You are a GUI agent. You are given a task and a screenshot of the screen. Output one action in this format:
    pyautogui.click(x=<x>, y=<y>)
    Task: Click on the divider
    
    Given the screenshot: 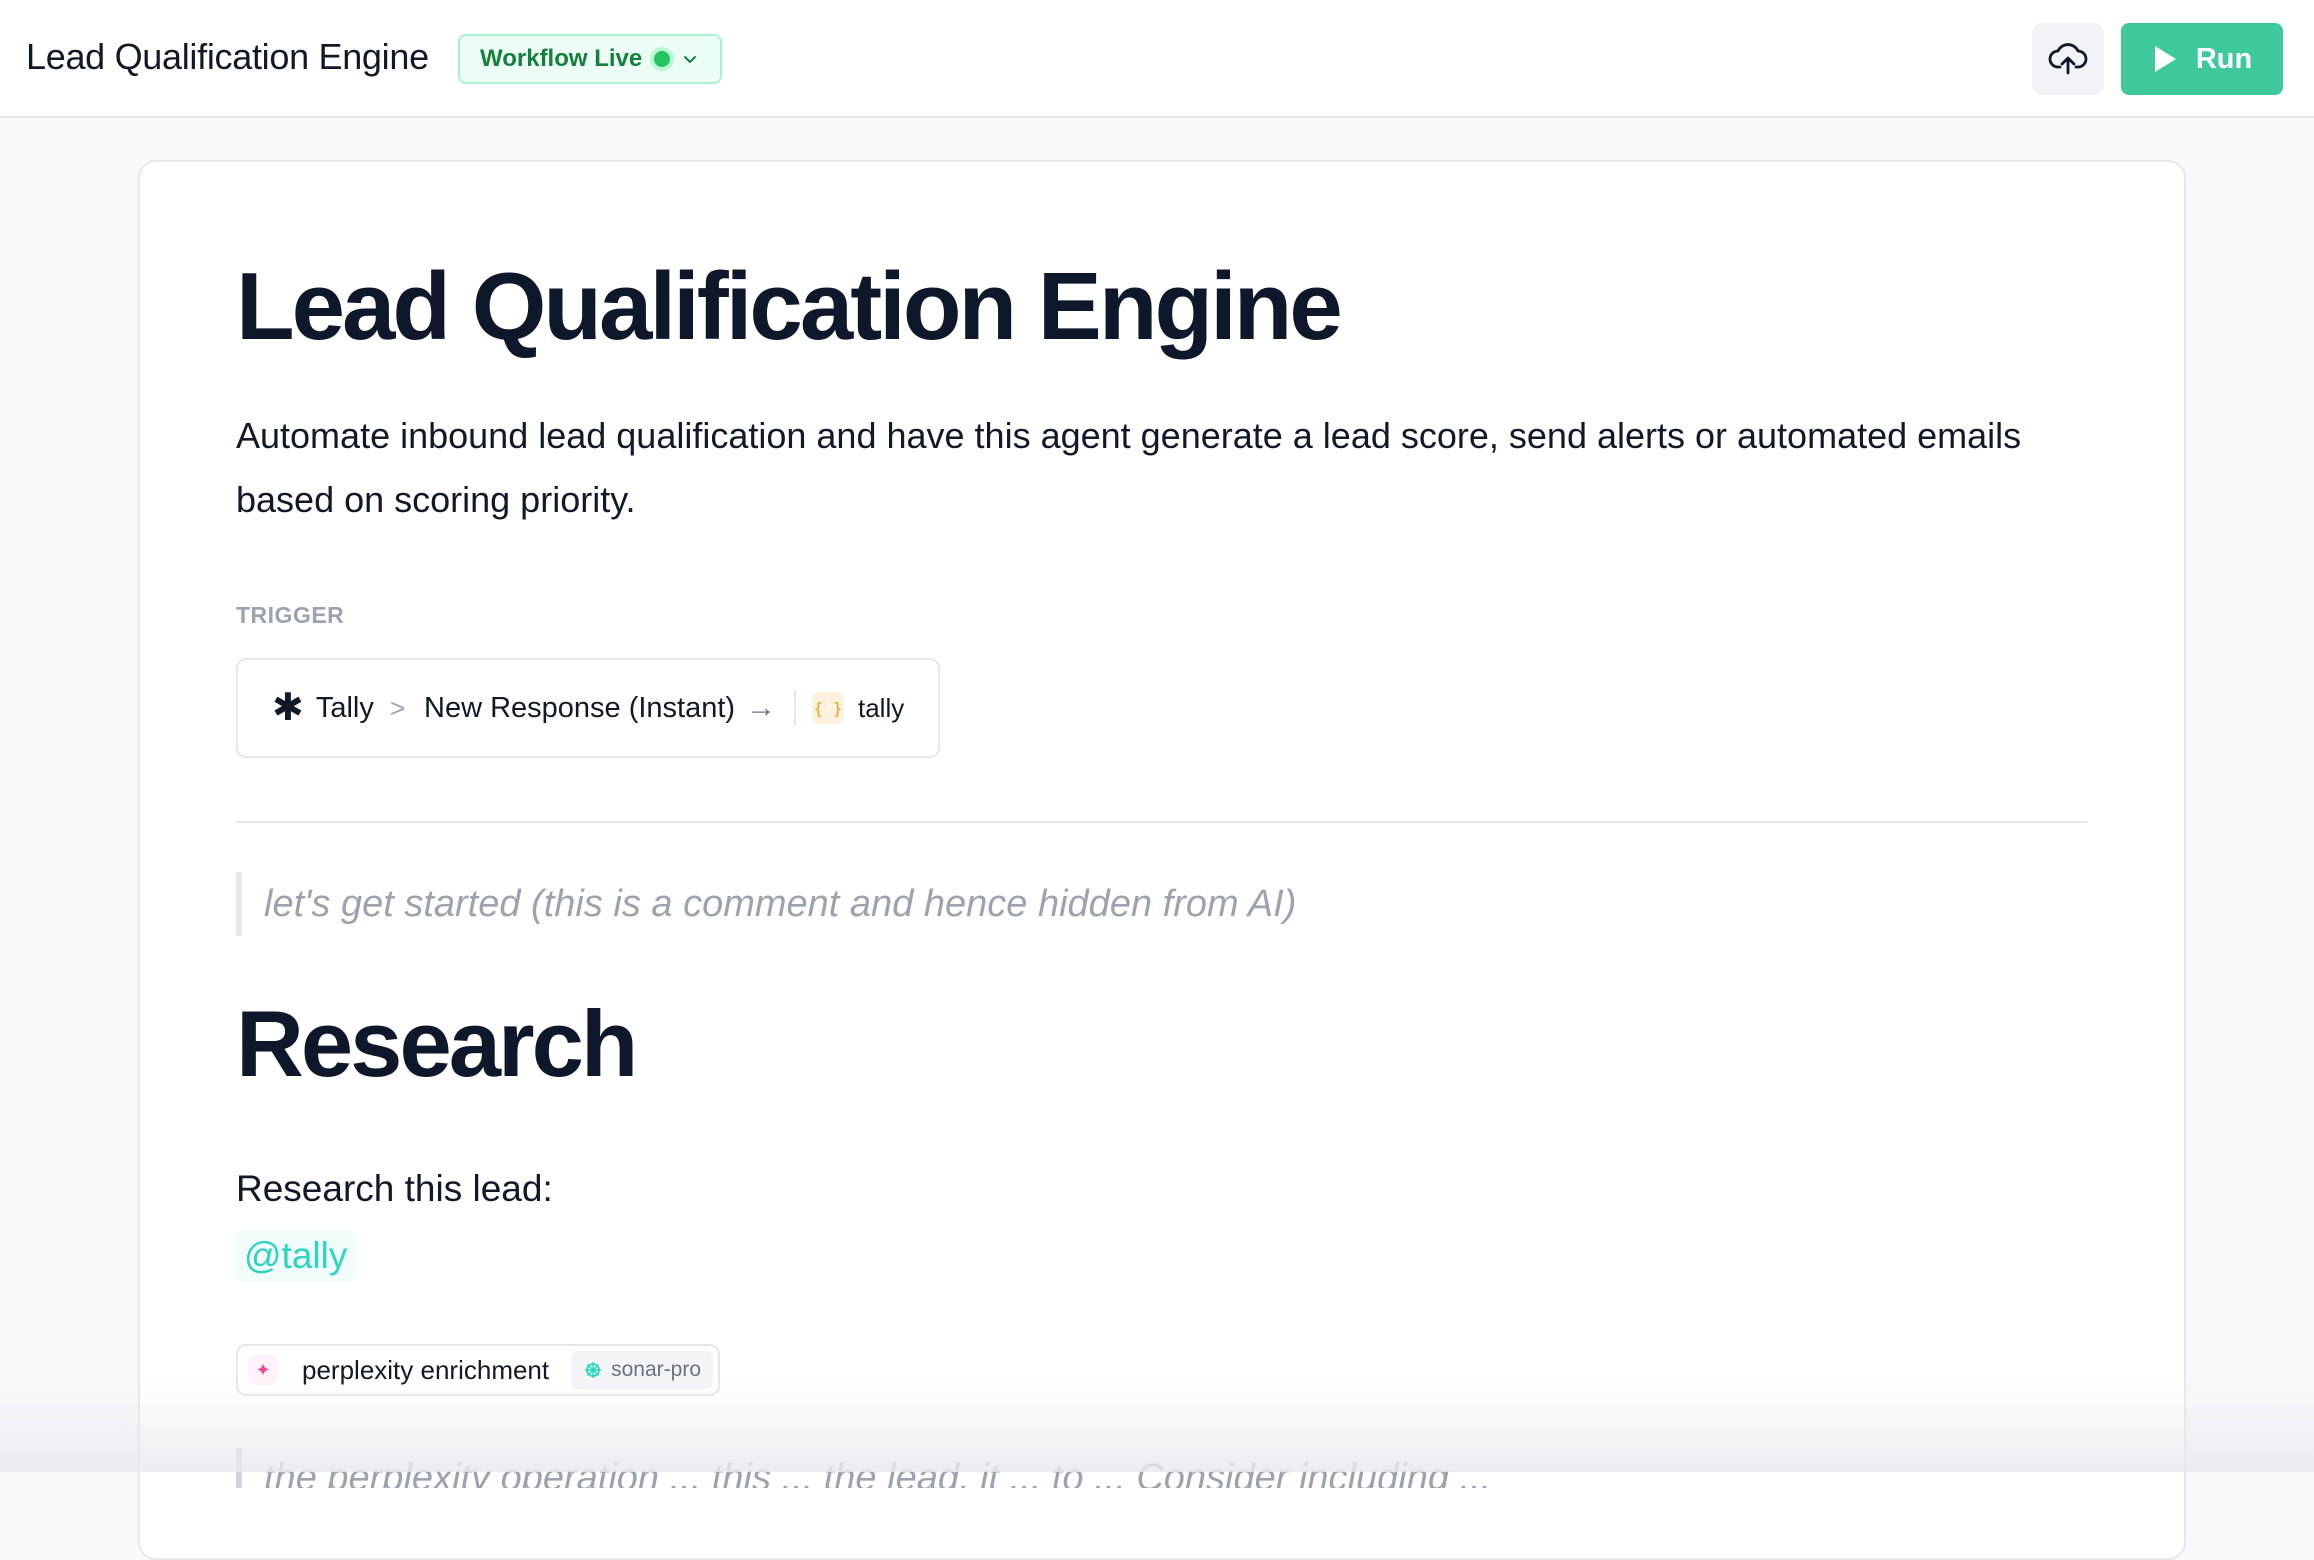 What is the action you would take?
    pyautogui.click(x=795, y=708)
    